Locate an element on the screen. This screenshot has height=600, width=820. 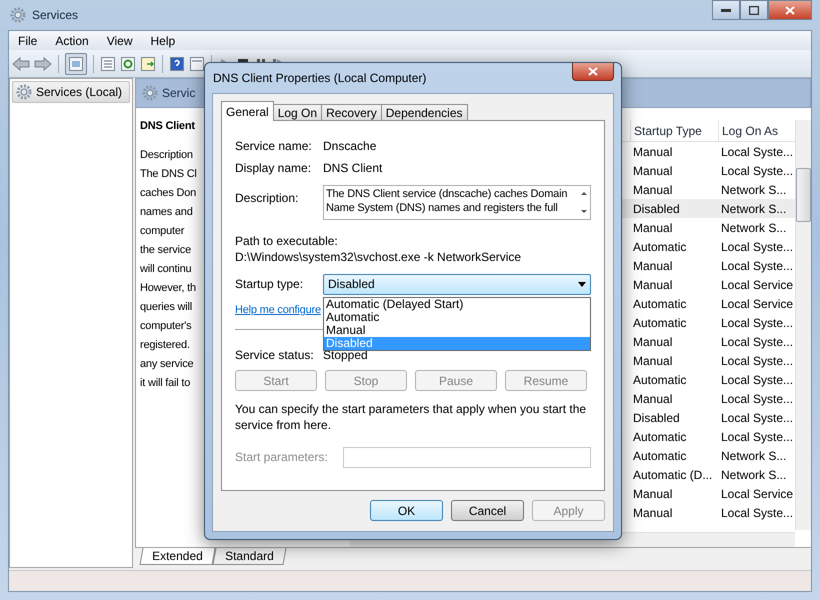
back-arrow-icon is located at coordinates (21, 63).